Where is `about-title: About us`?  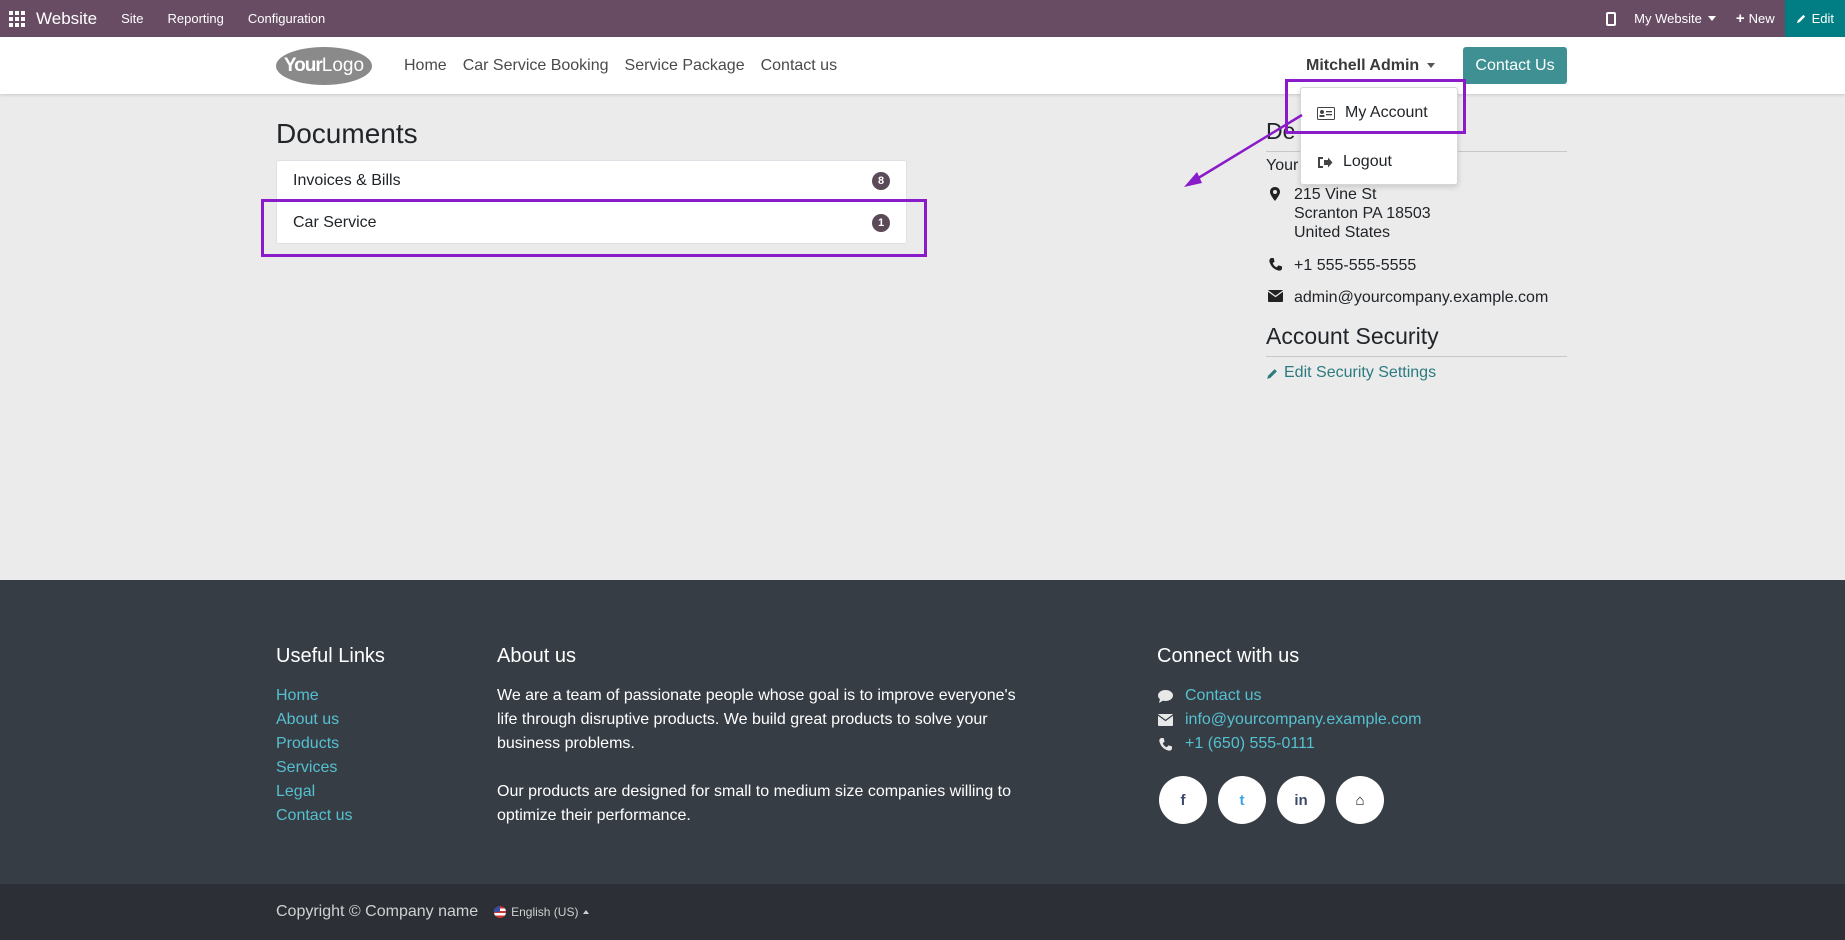
about-title: About us is located at coordinates (536, 656).